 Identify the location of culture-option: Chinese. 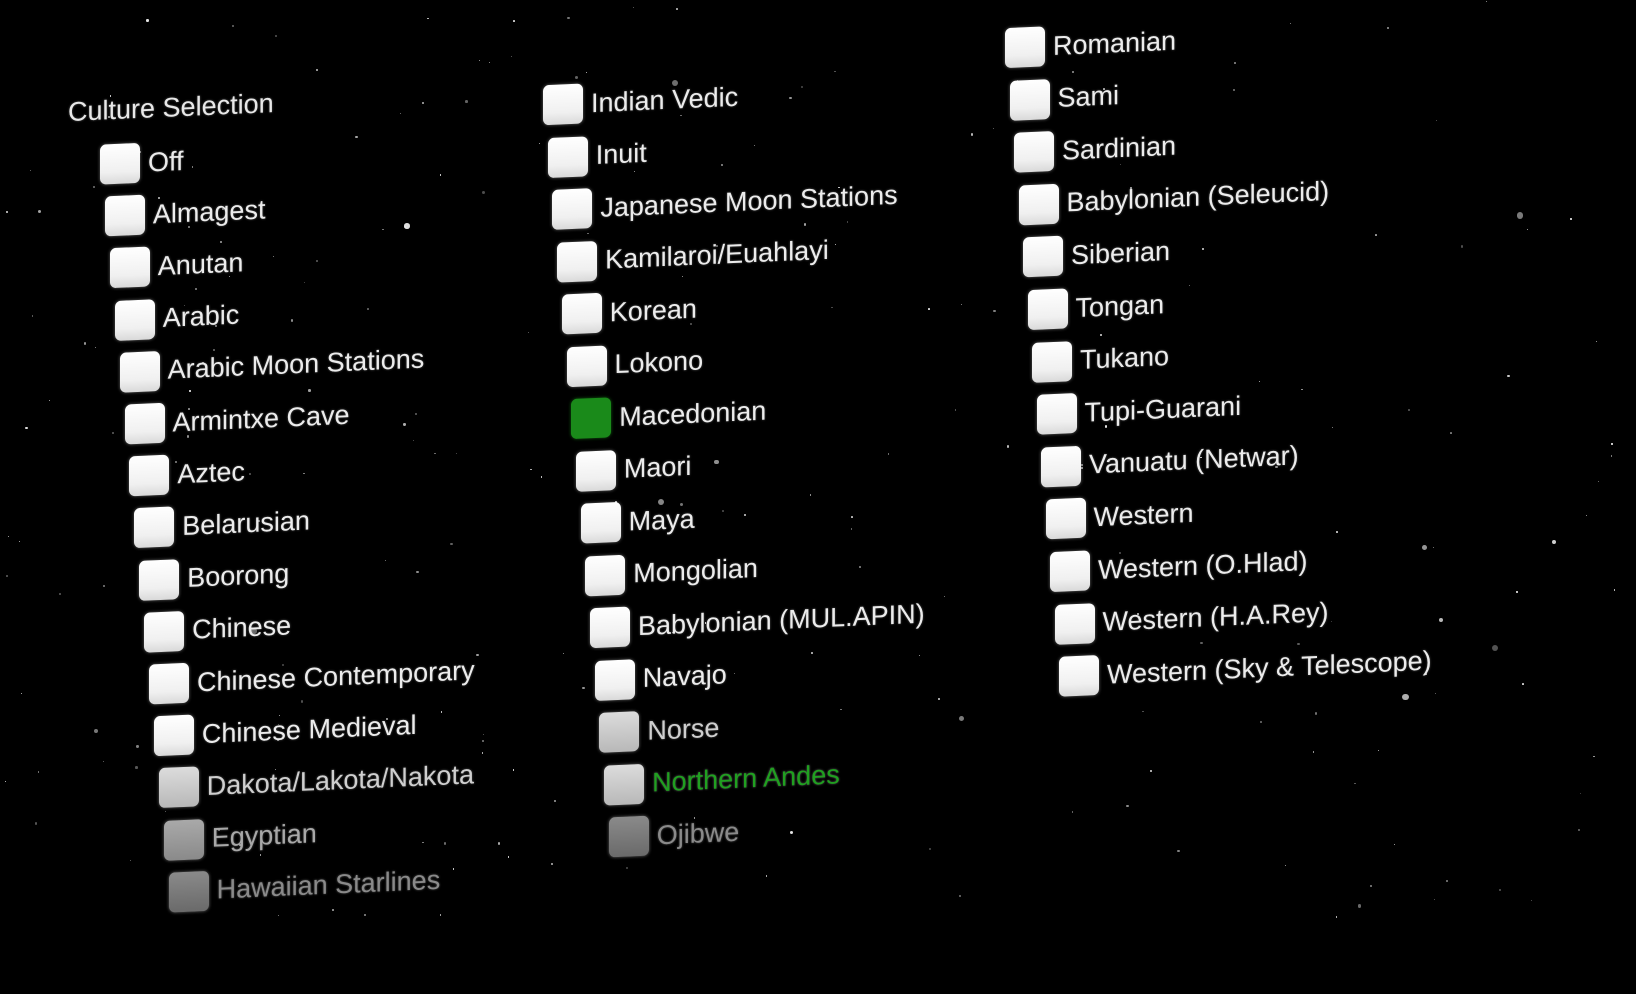
(217, 629).